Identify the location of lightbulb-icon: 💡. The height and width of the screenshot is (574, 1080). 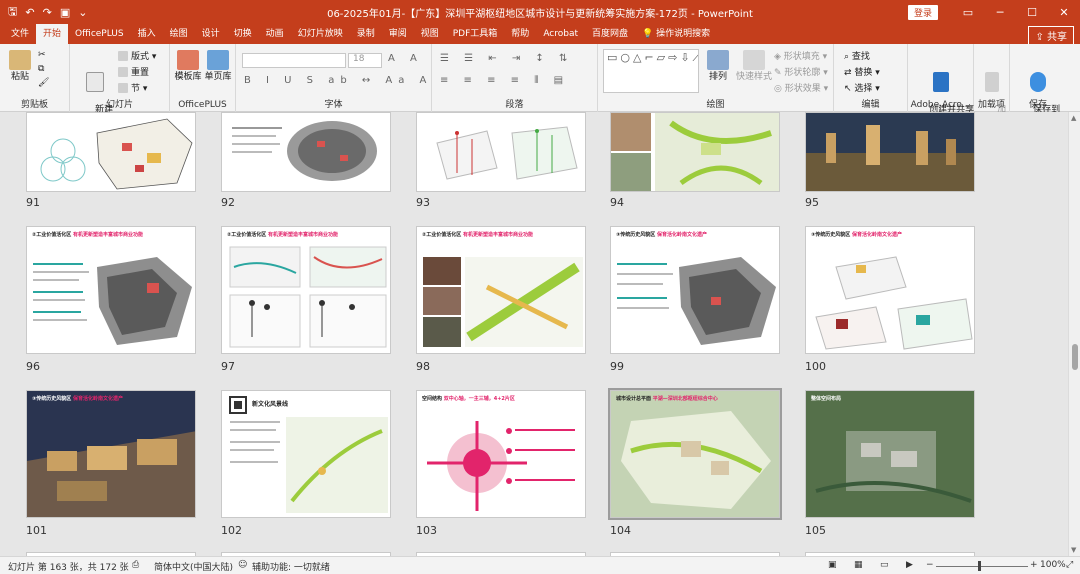
(649, 34).